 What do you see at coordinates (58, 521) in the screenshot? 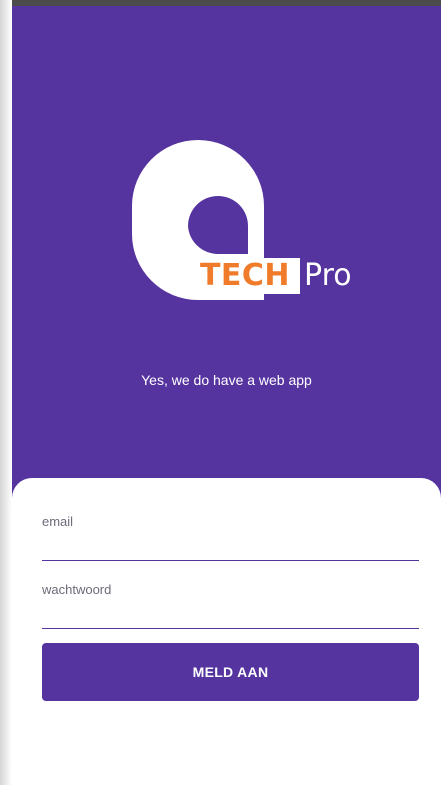
I see `email-label: email` at bounding box center [58, 521].